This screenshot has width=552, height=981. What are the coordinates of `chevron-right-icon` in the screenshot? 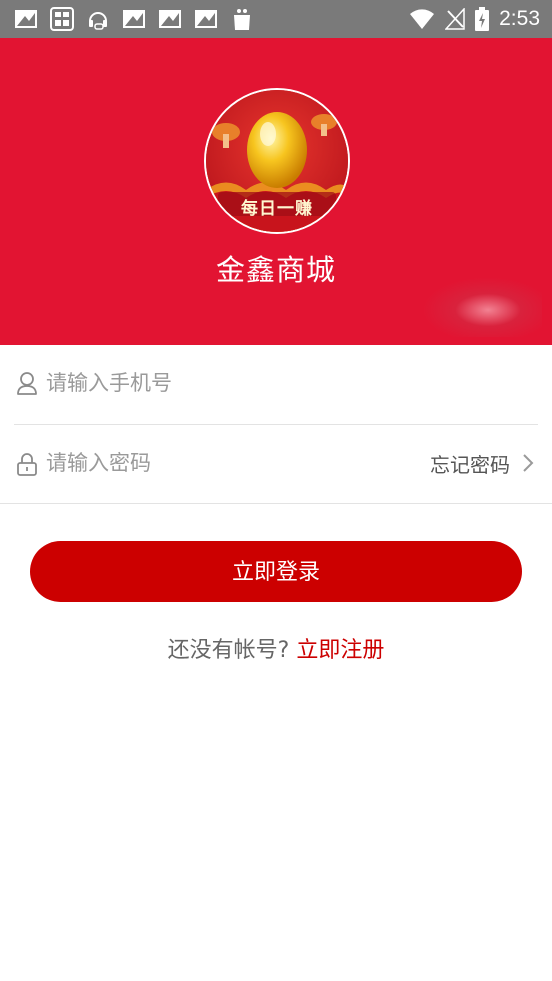 It's located at (528, 463).